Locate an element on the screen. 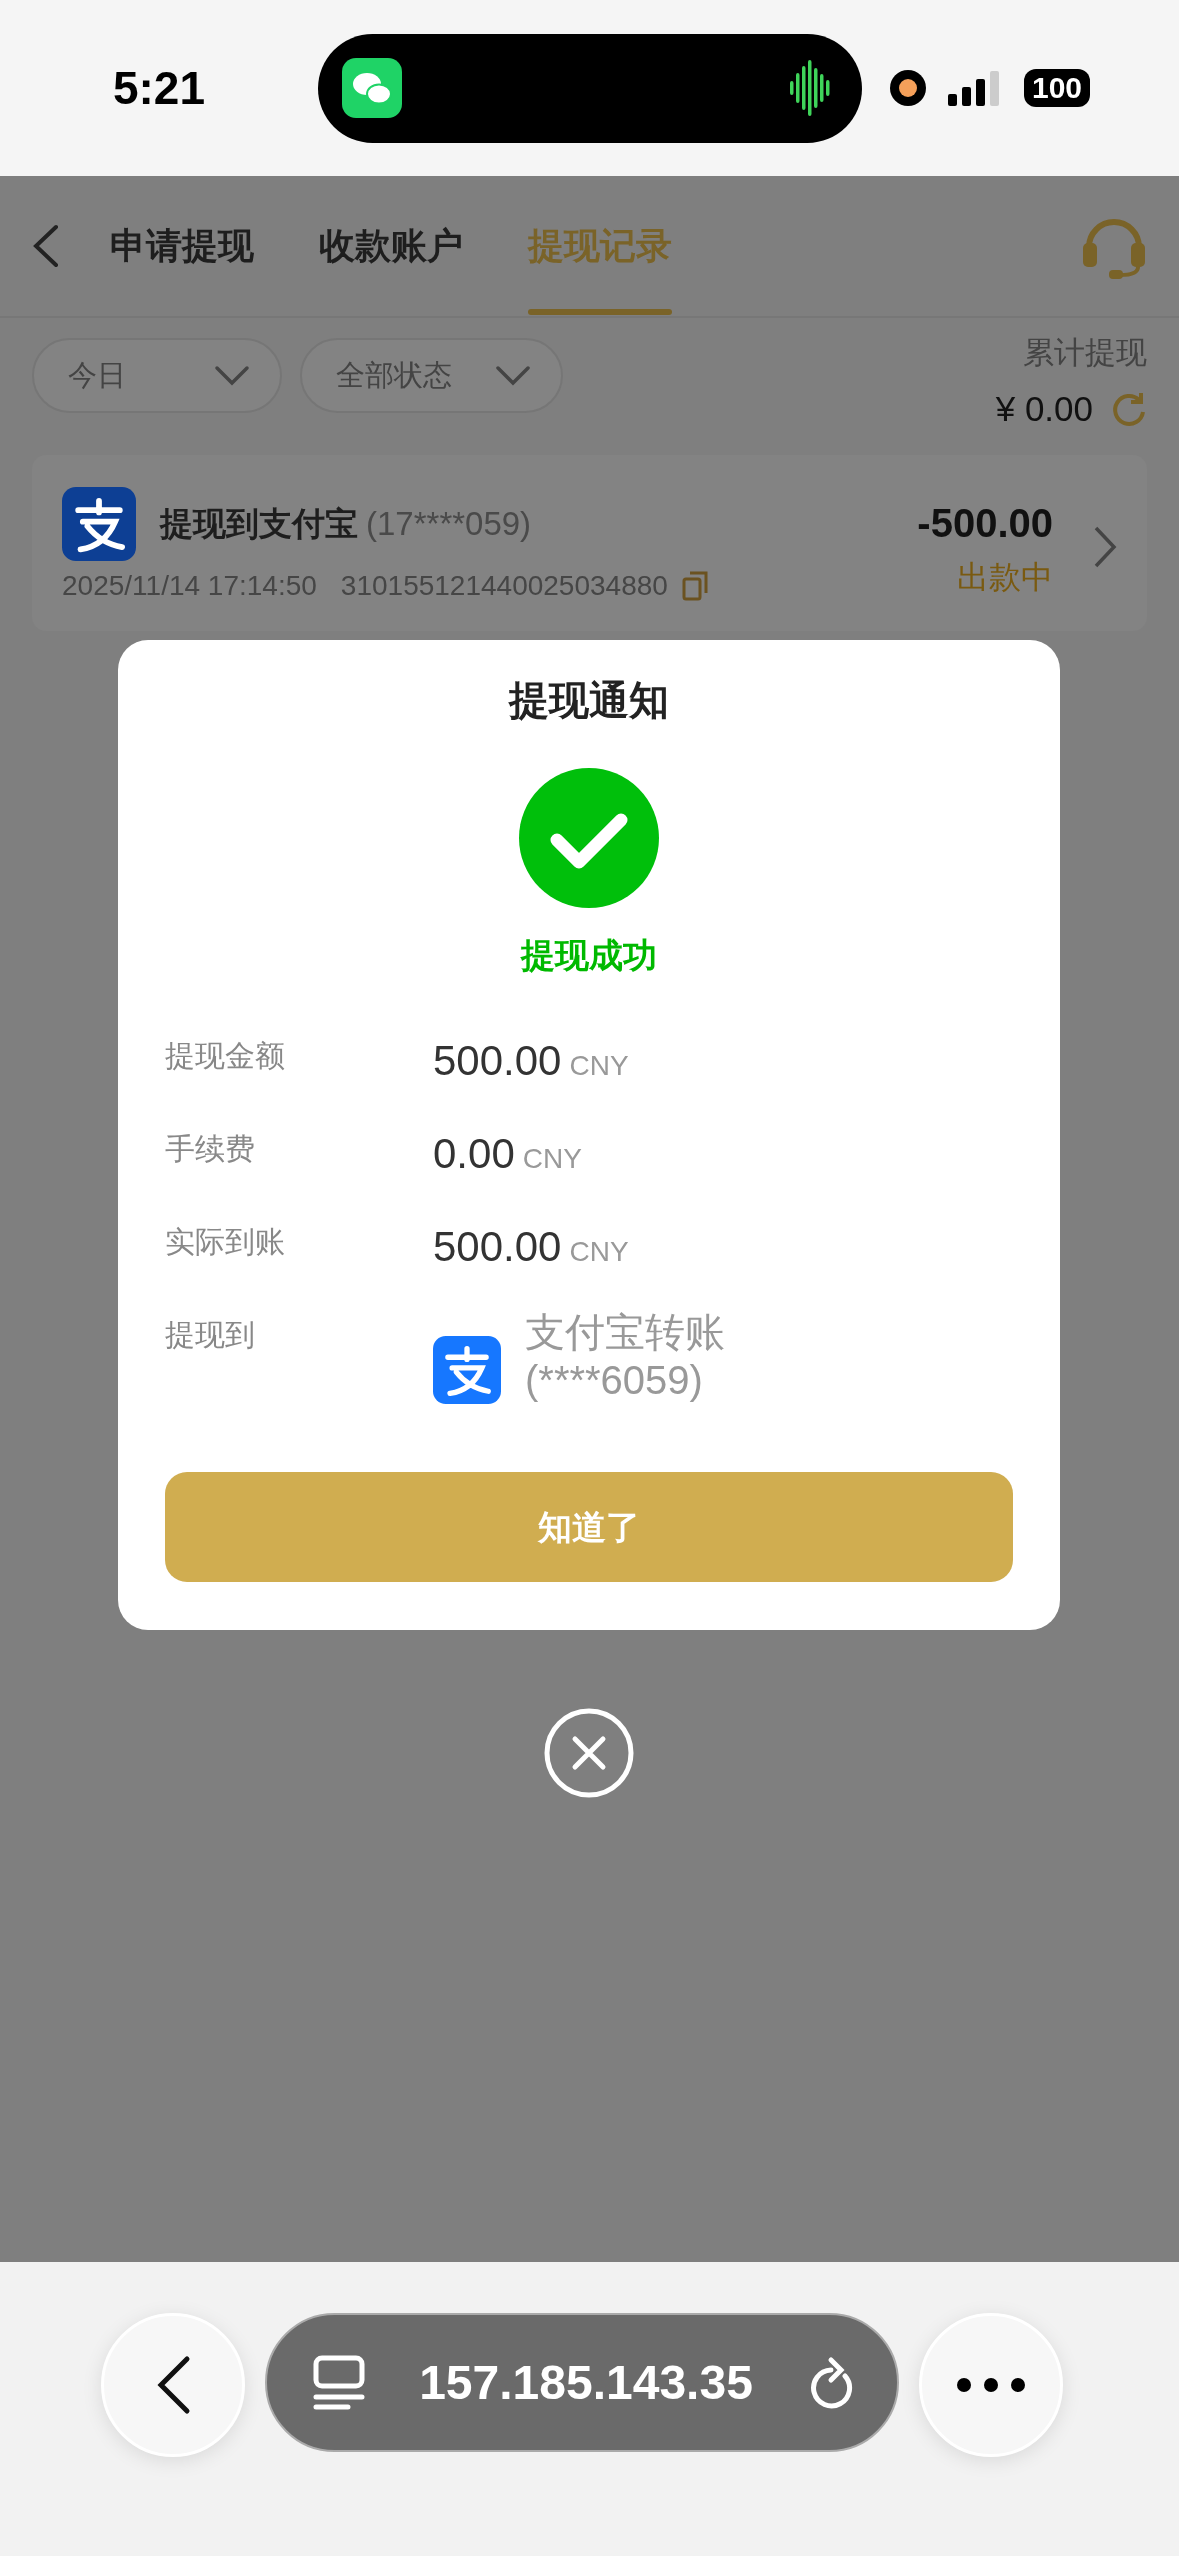 This screenshot has height=2556, width=1179. signal-icon is located at coordinates (975, 88).